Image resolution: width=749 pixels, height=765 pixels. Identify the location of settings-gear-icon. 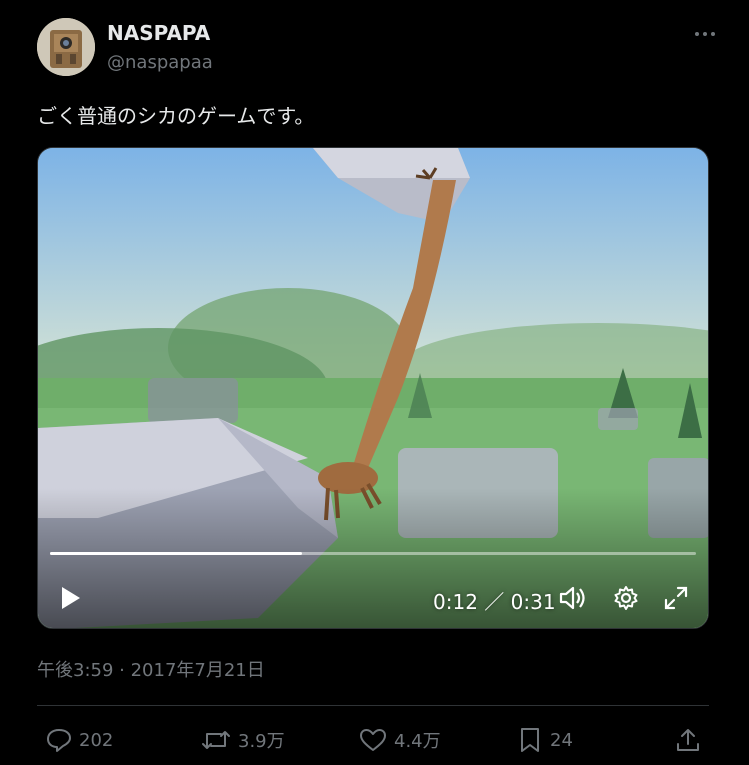
(626, 598).